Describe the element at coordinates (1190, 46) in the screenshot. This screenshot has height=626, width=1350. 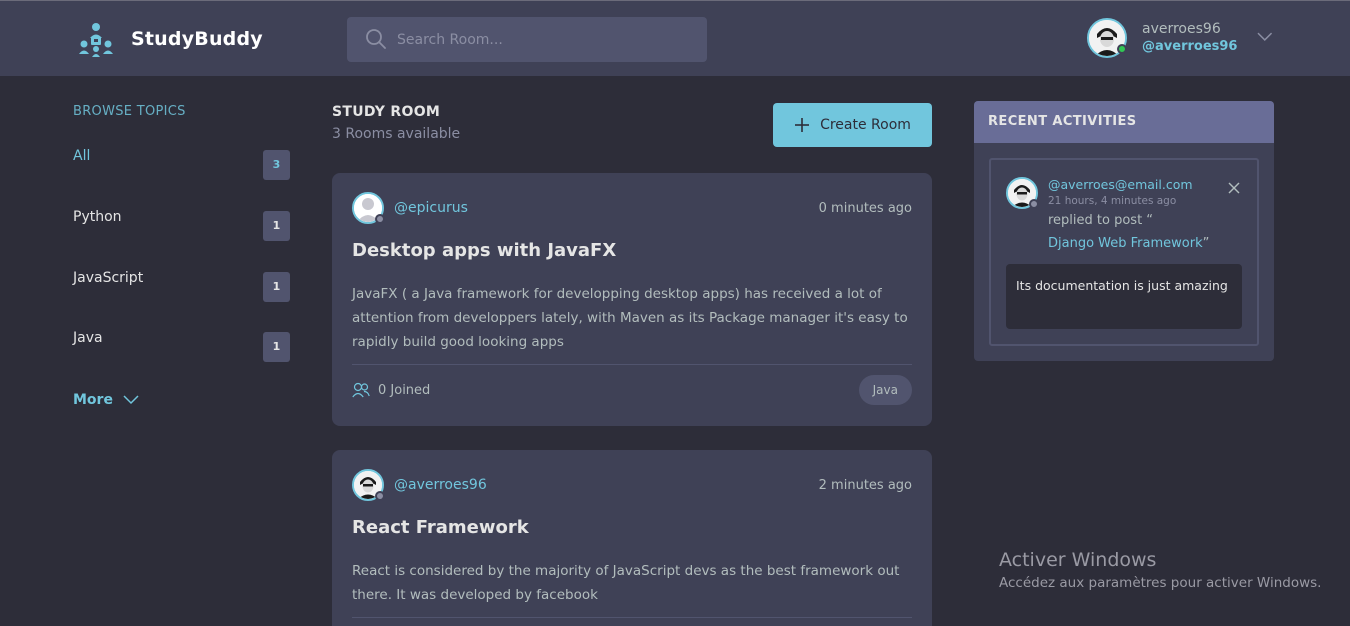
I see `user-handle: @averroes96` at that location.